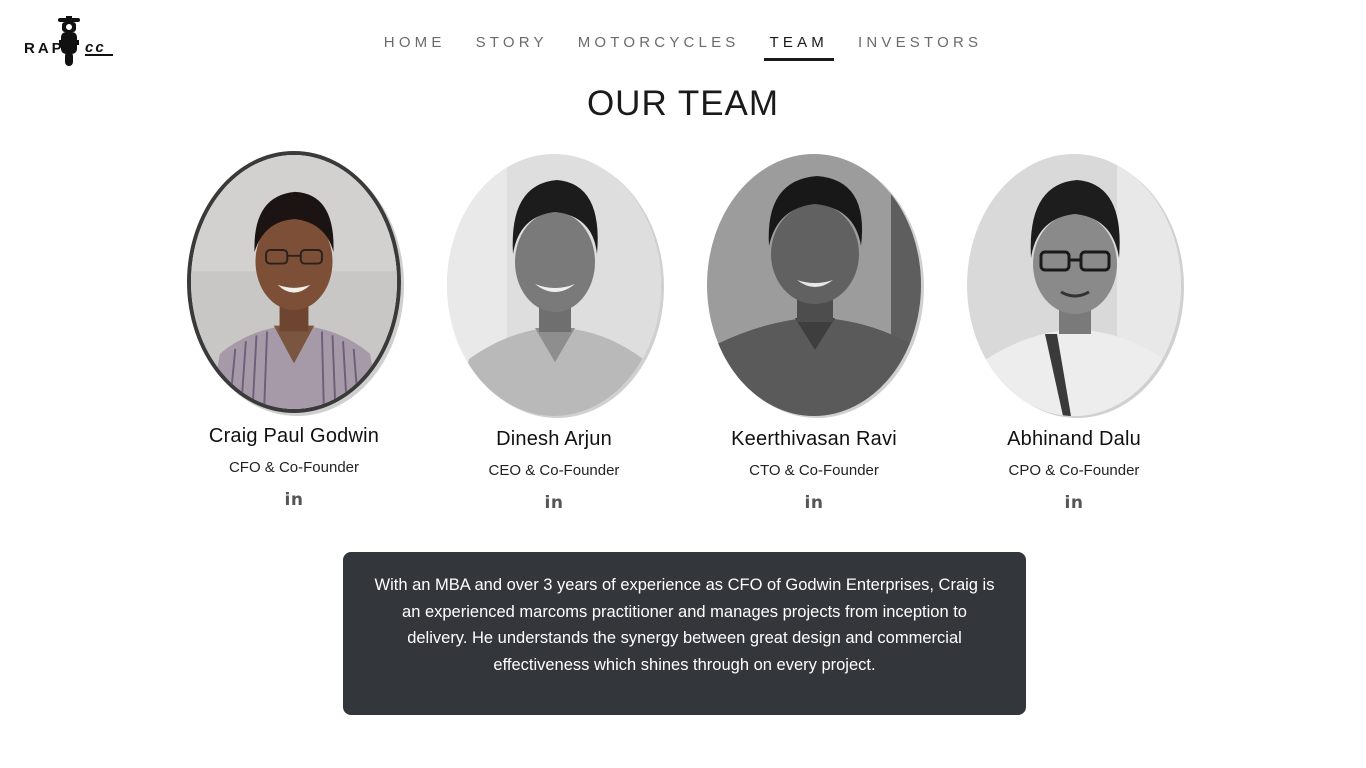 The height and width of the screenshot is (768, 1366). What do you see at coordinates (554, 470) in the screenshot?
I see `member-role: CEO & Co-Founder` at bounding box center [554, 470].